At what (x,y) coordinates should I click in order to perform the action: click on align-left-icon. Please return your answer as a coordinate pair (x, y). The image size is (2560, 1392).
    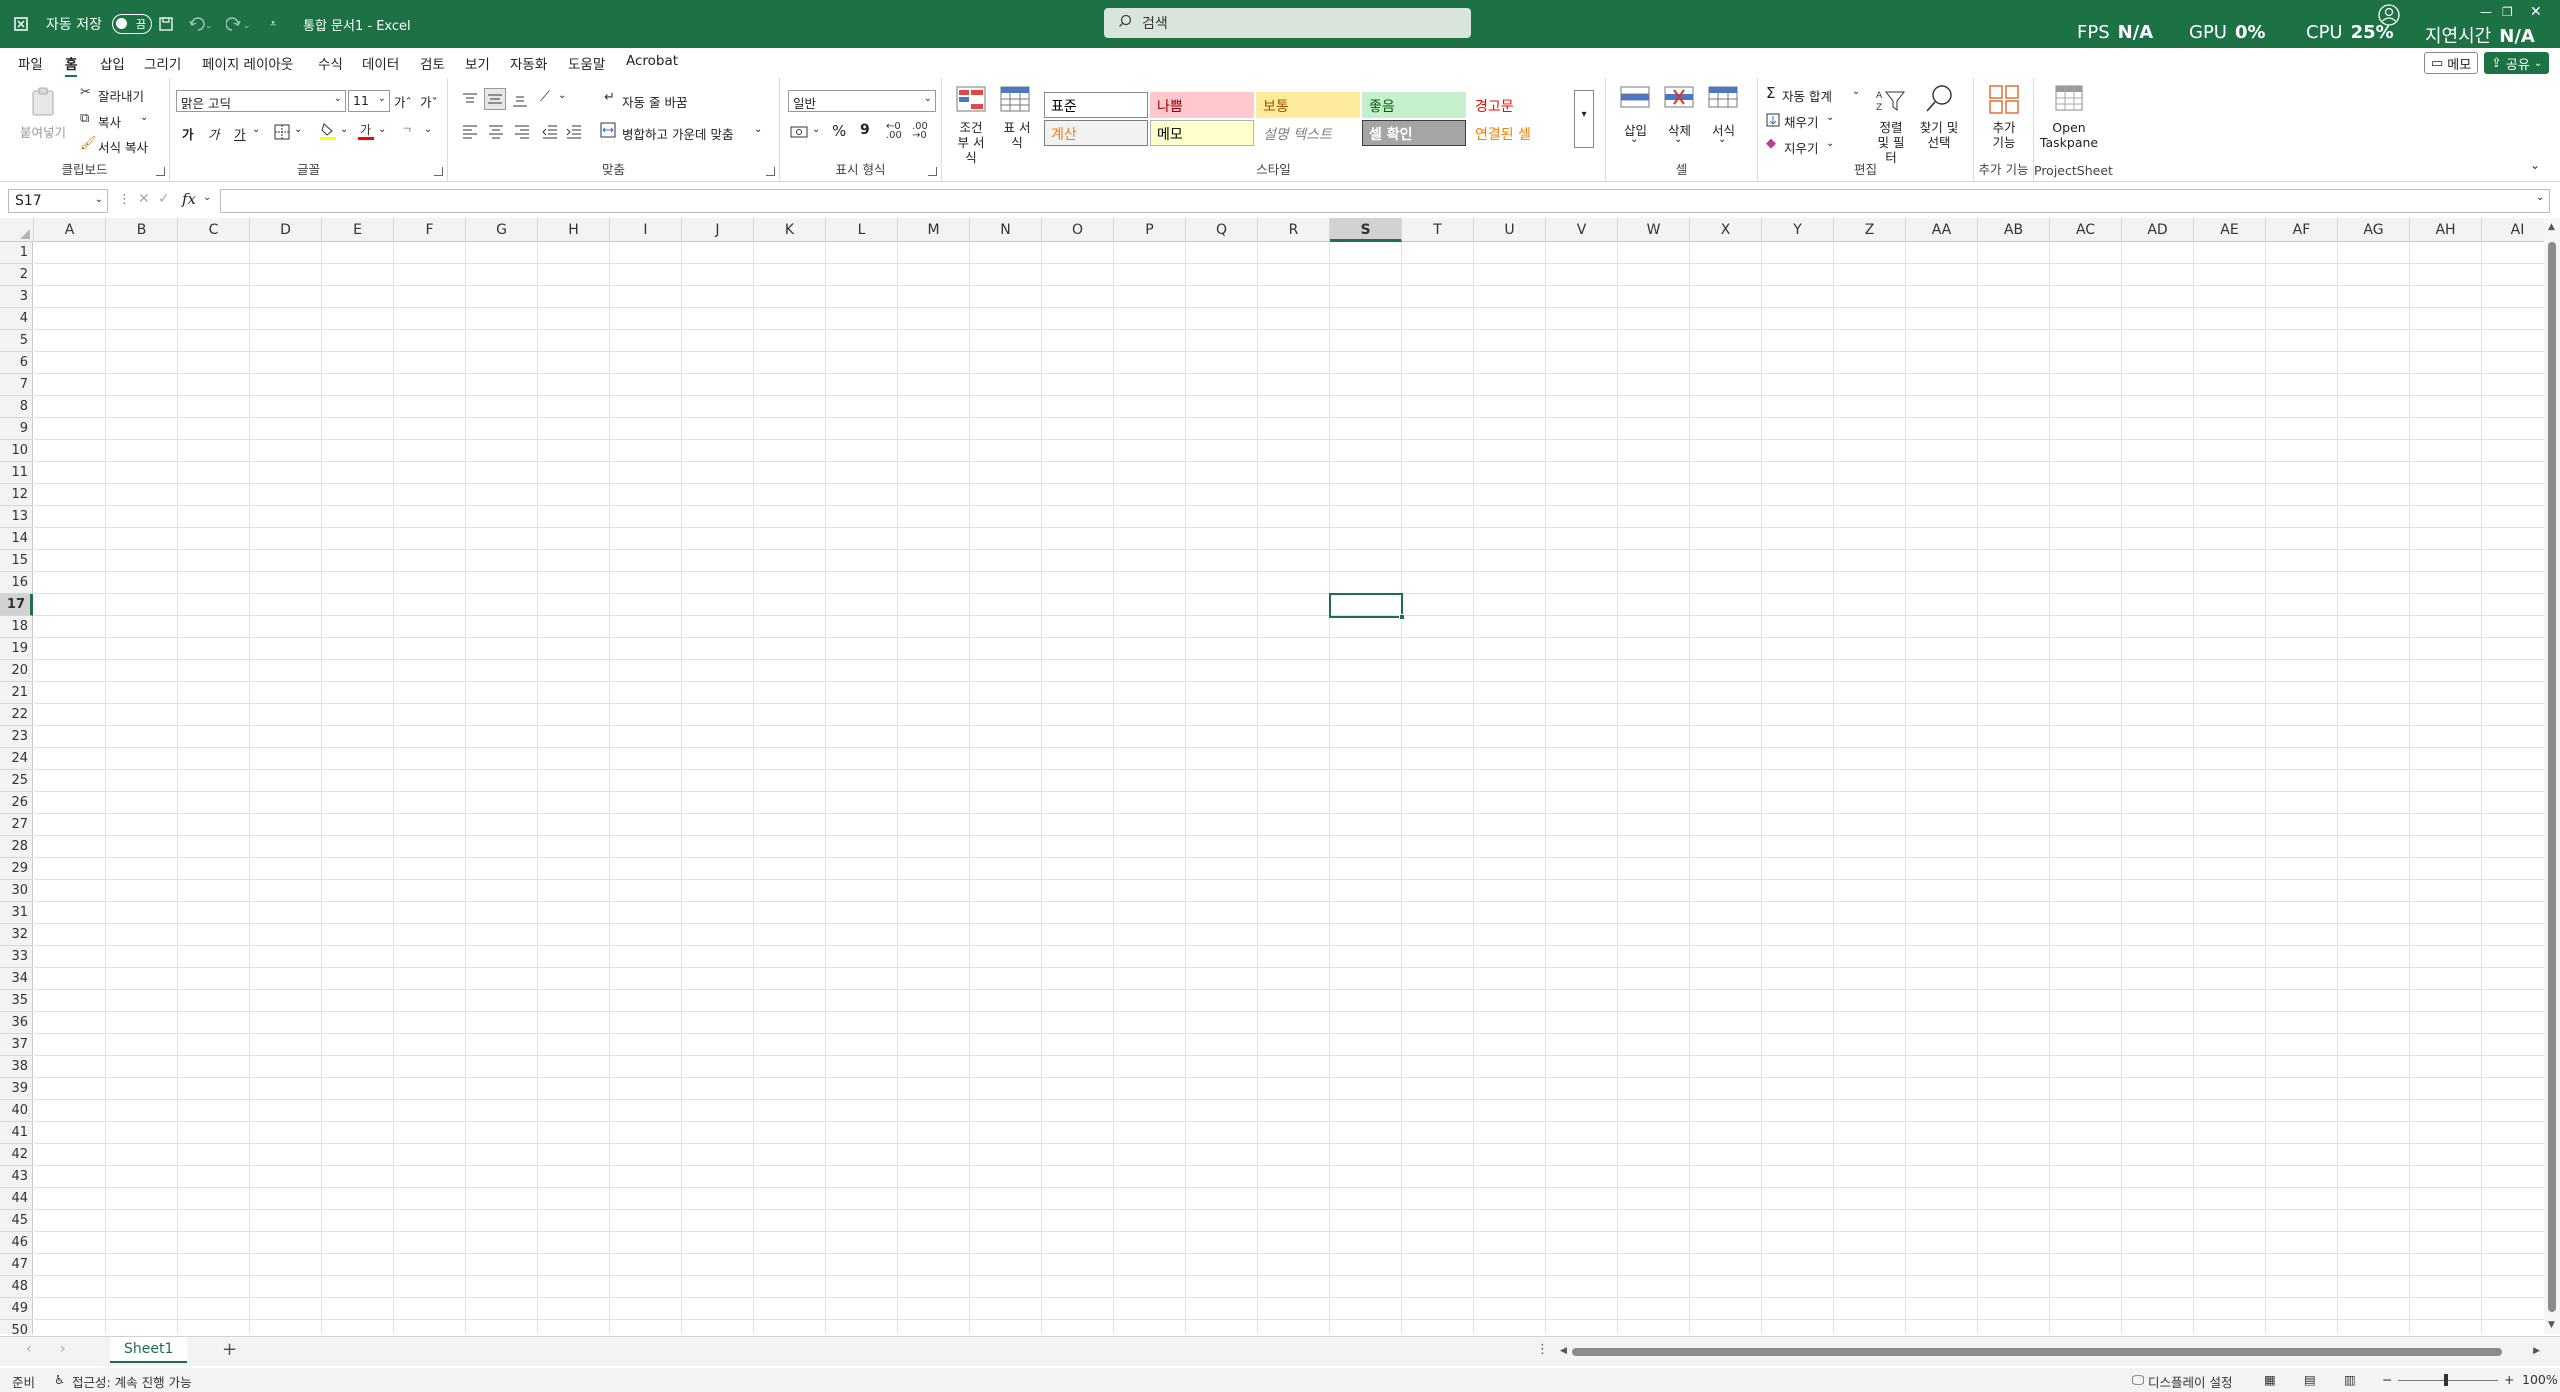
    Looking at the image, I should click on (470, 133).